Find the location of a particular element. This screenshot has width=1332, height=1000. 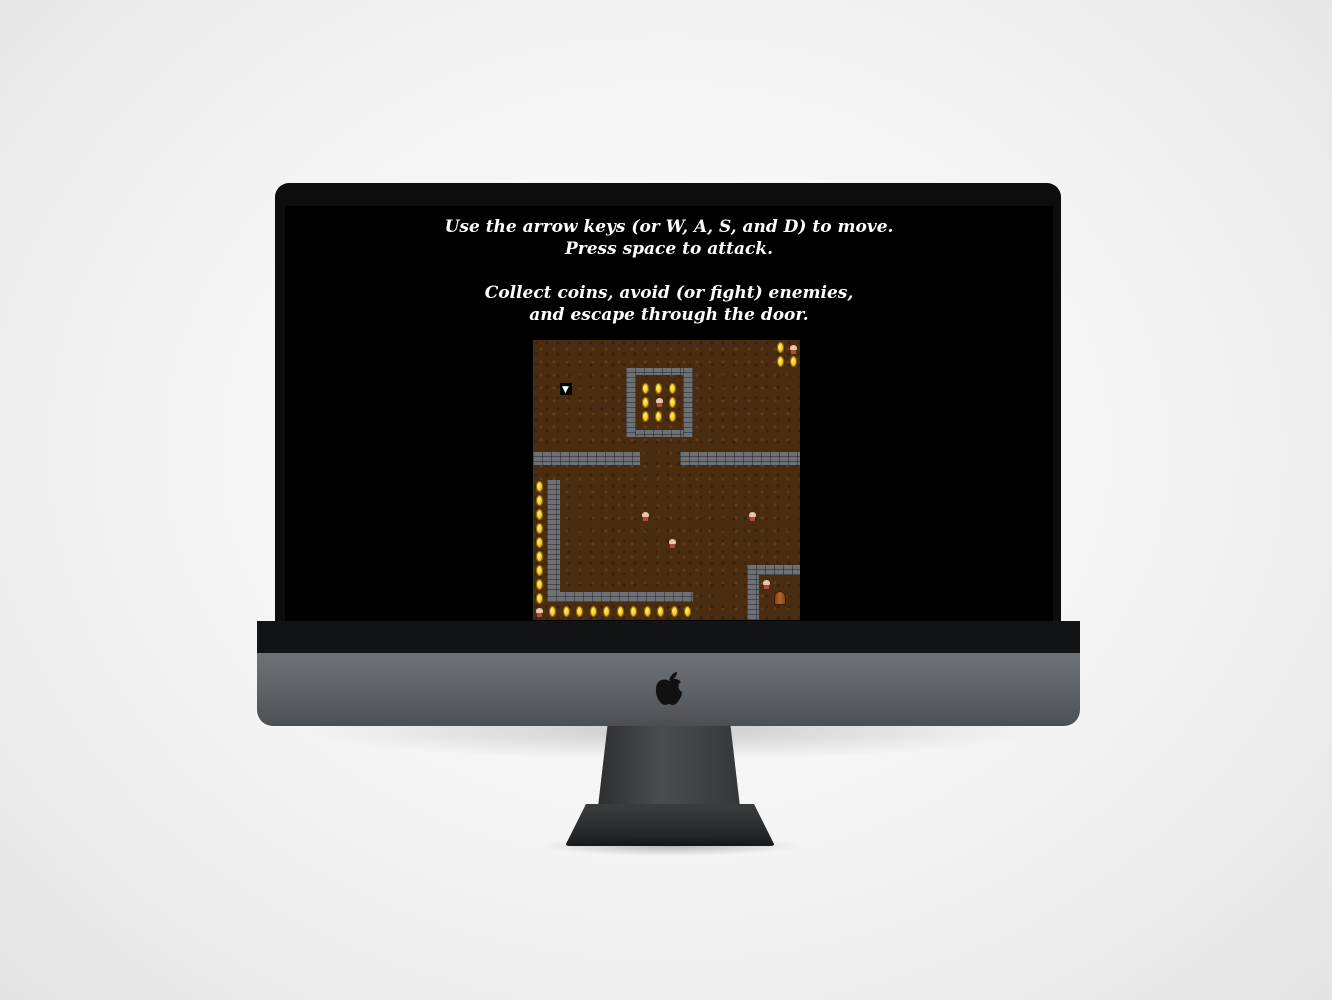

stand-shadow is located at coordinates (670, 846).